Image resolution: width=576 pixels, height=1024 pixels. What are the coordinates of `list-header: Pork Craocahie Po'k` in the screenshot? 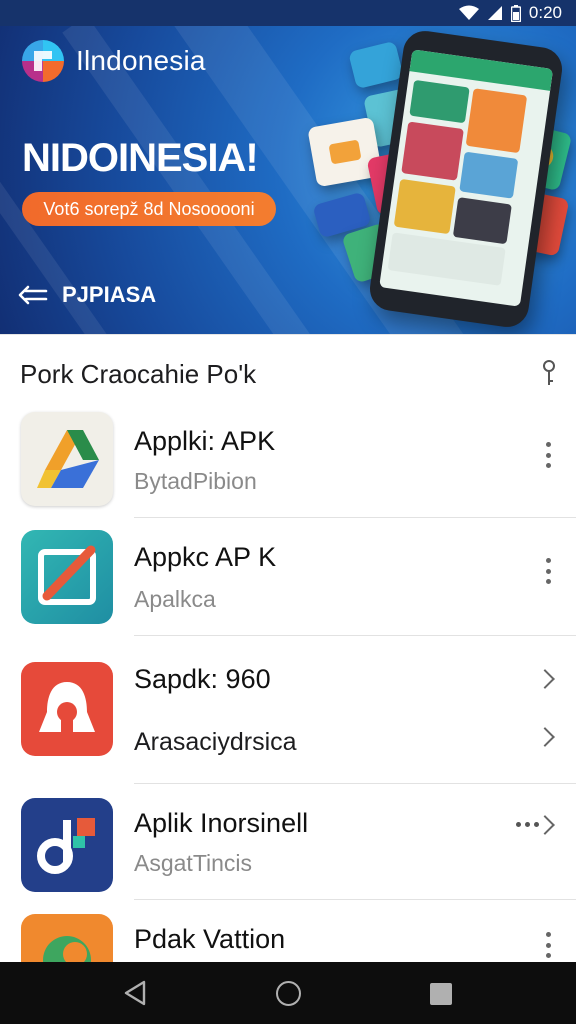 It's located at (288, 373).